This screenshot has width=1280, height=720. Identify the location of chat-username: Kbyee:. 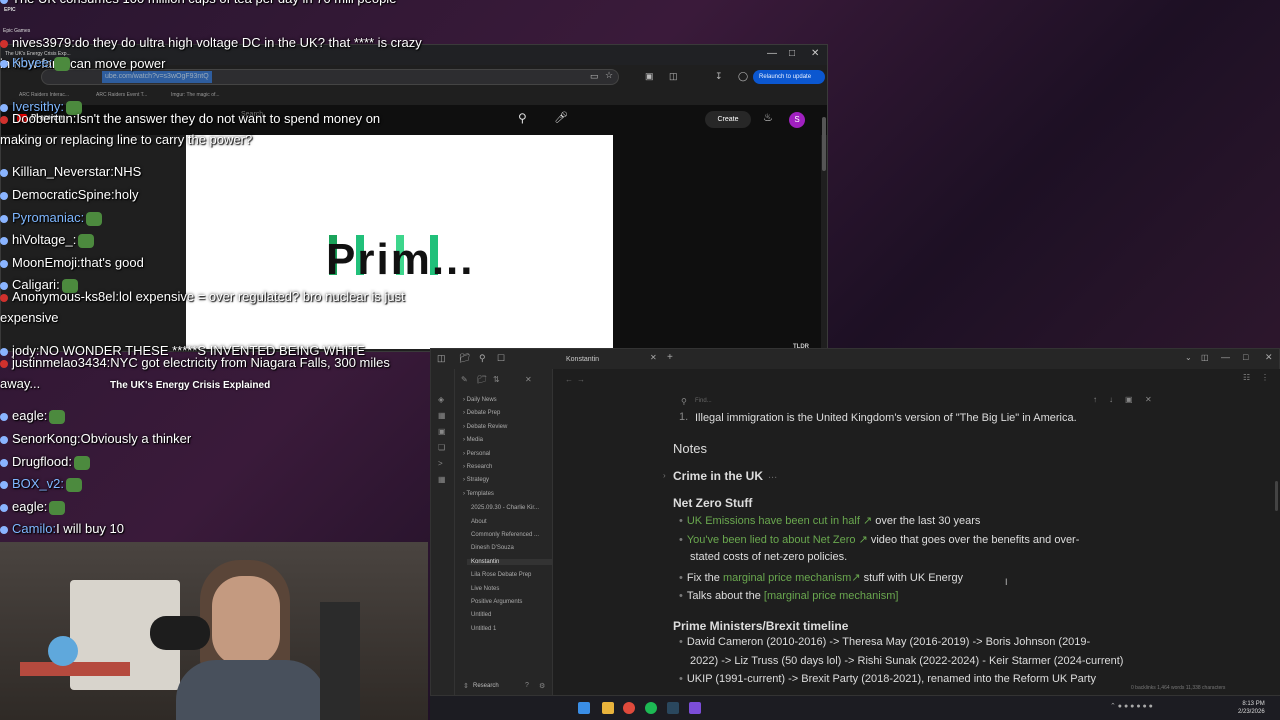
(32, 62).